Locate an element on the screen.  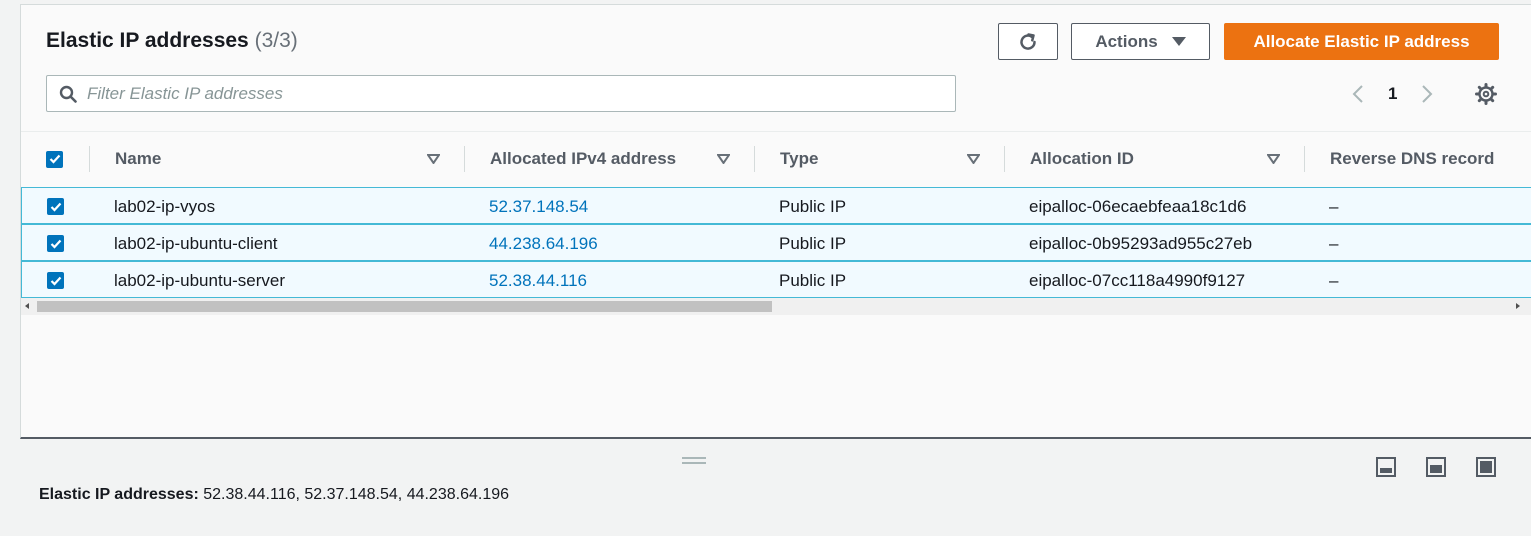
column-label: Reverse DNS record is located at coordinates (1412, 158).